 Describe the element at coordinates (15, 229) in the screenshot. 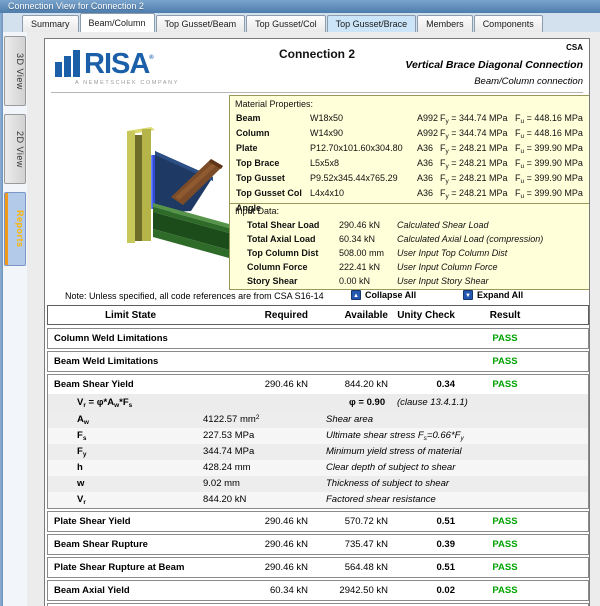

I see `side-tab-reports: Reports` at that location.